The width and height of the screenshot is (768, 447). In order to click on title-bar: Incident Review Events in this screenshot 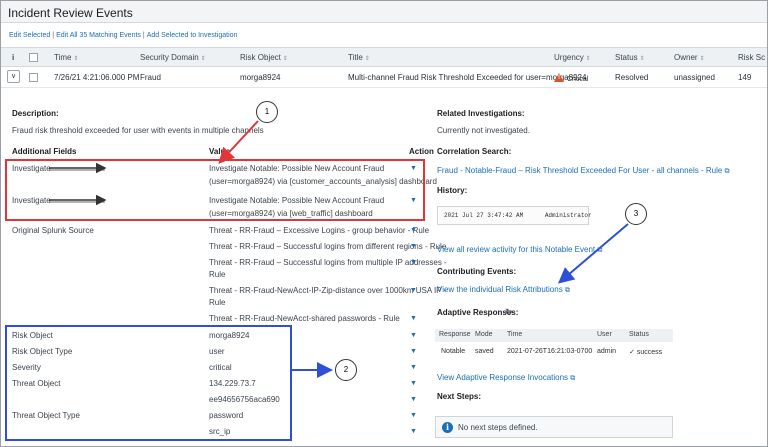, I will do `click(384, 12)`.